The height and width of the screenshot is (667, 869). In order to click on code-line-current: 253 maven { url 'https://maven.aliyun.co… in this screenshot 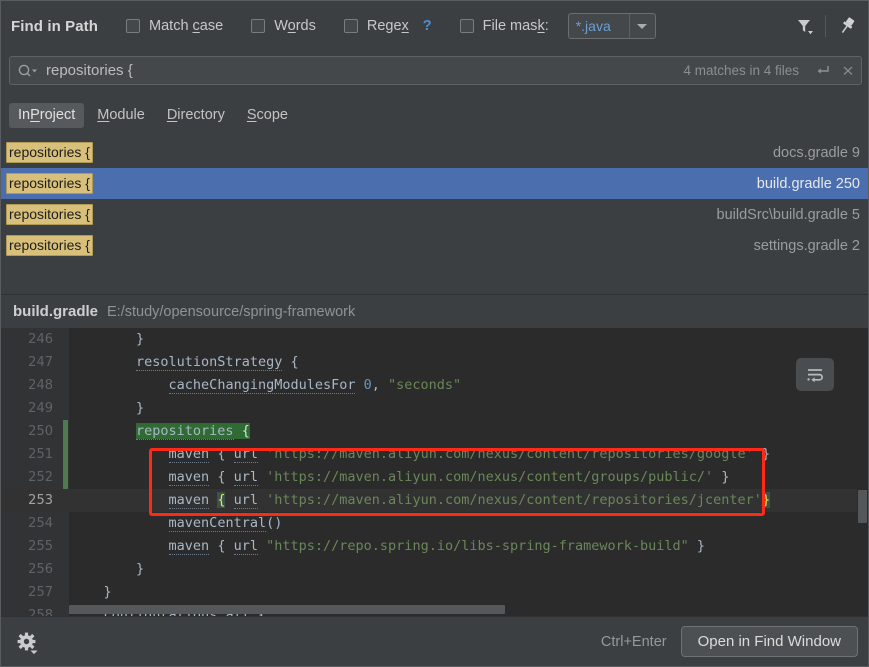, I will do `click(434, 500)`.